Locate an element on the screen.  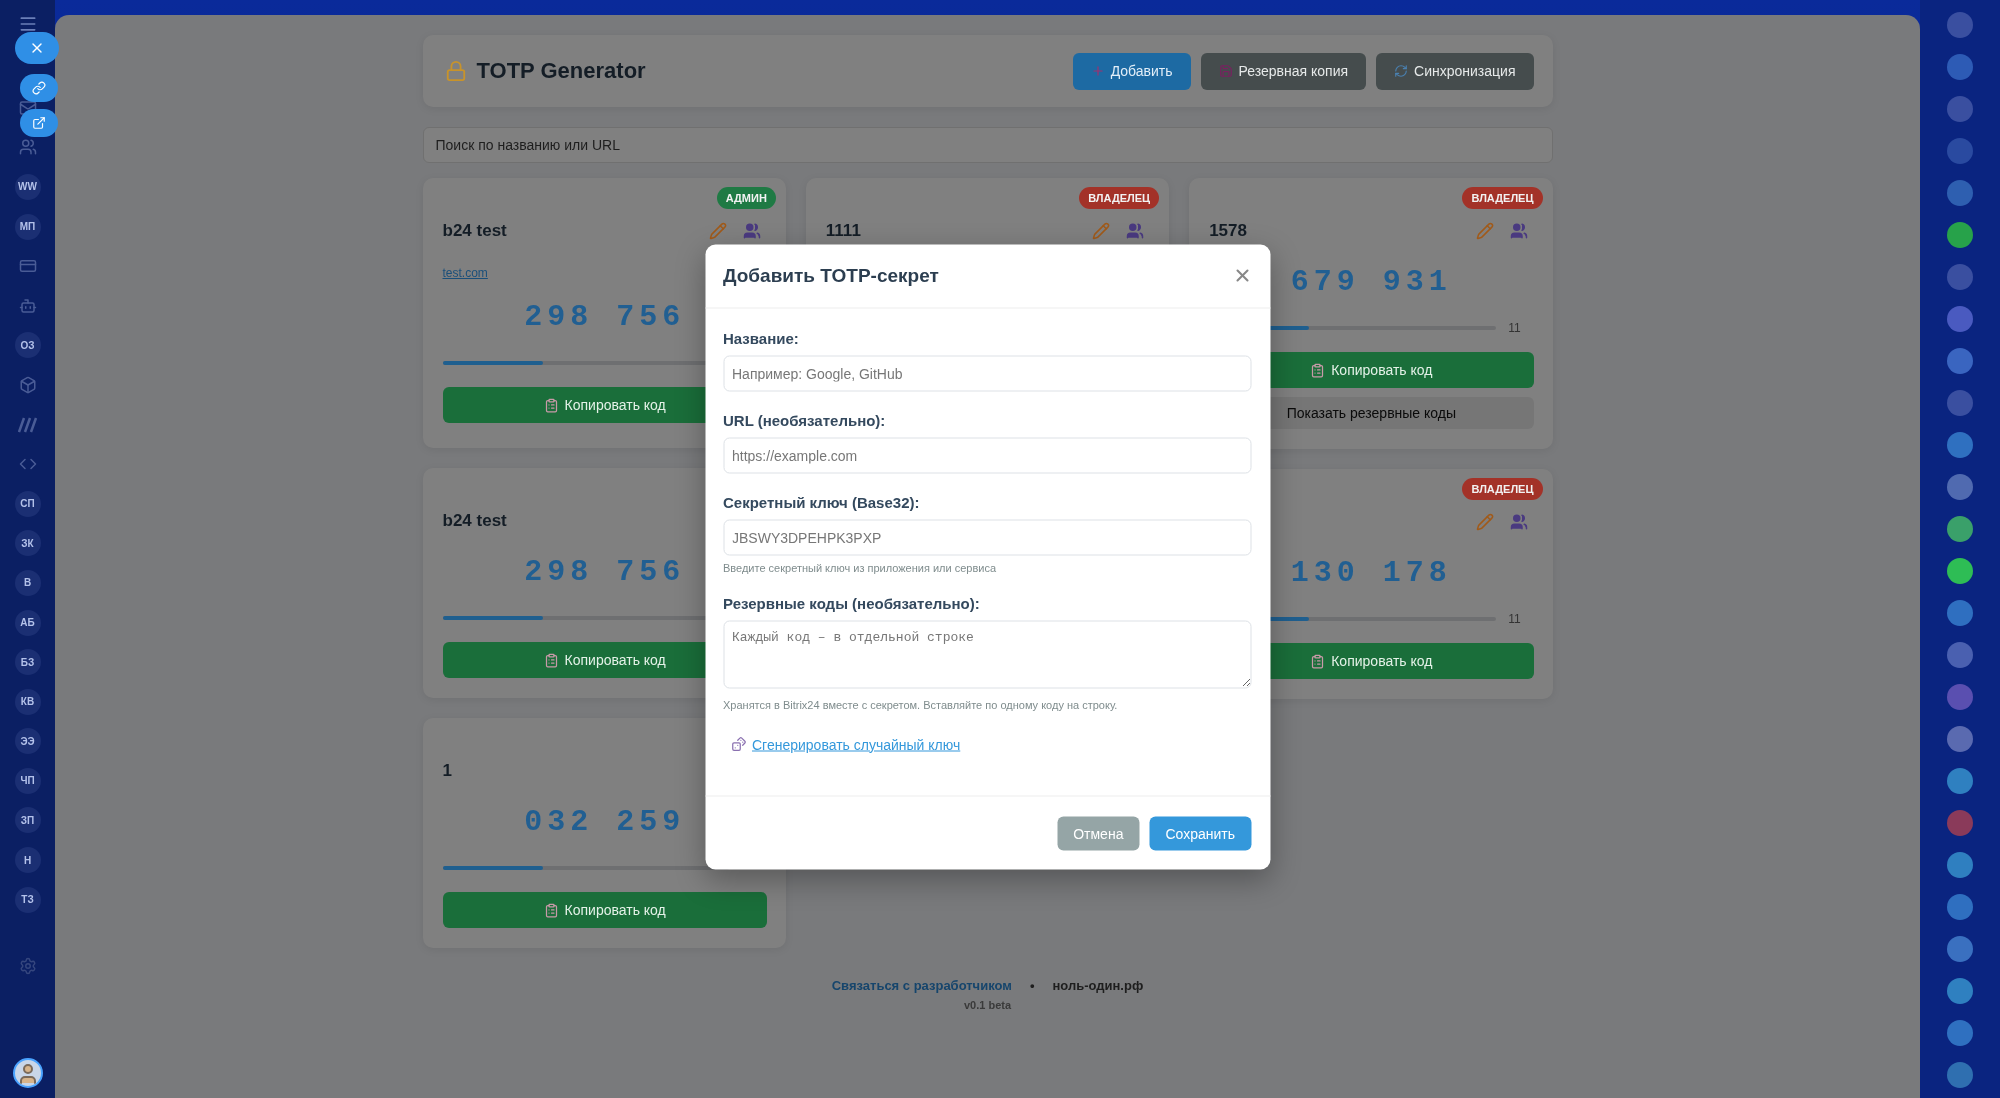
header-button: Синхронизация is located at coordinates (1455, 71).